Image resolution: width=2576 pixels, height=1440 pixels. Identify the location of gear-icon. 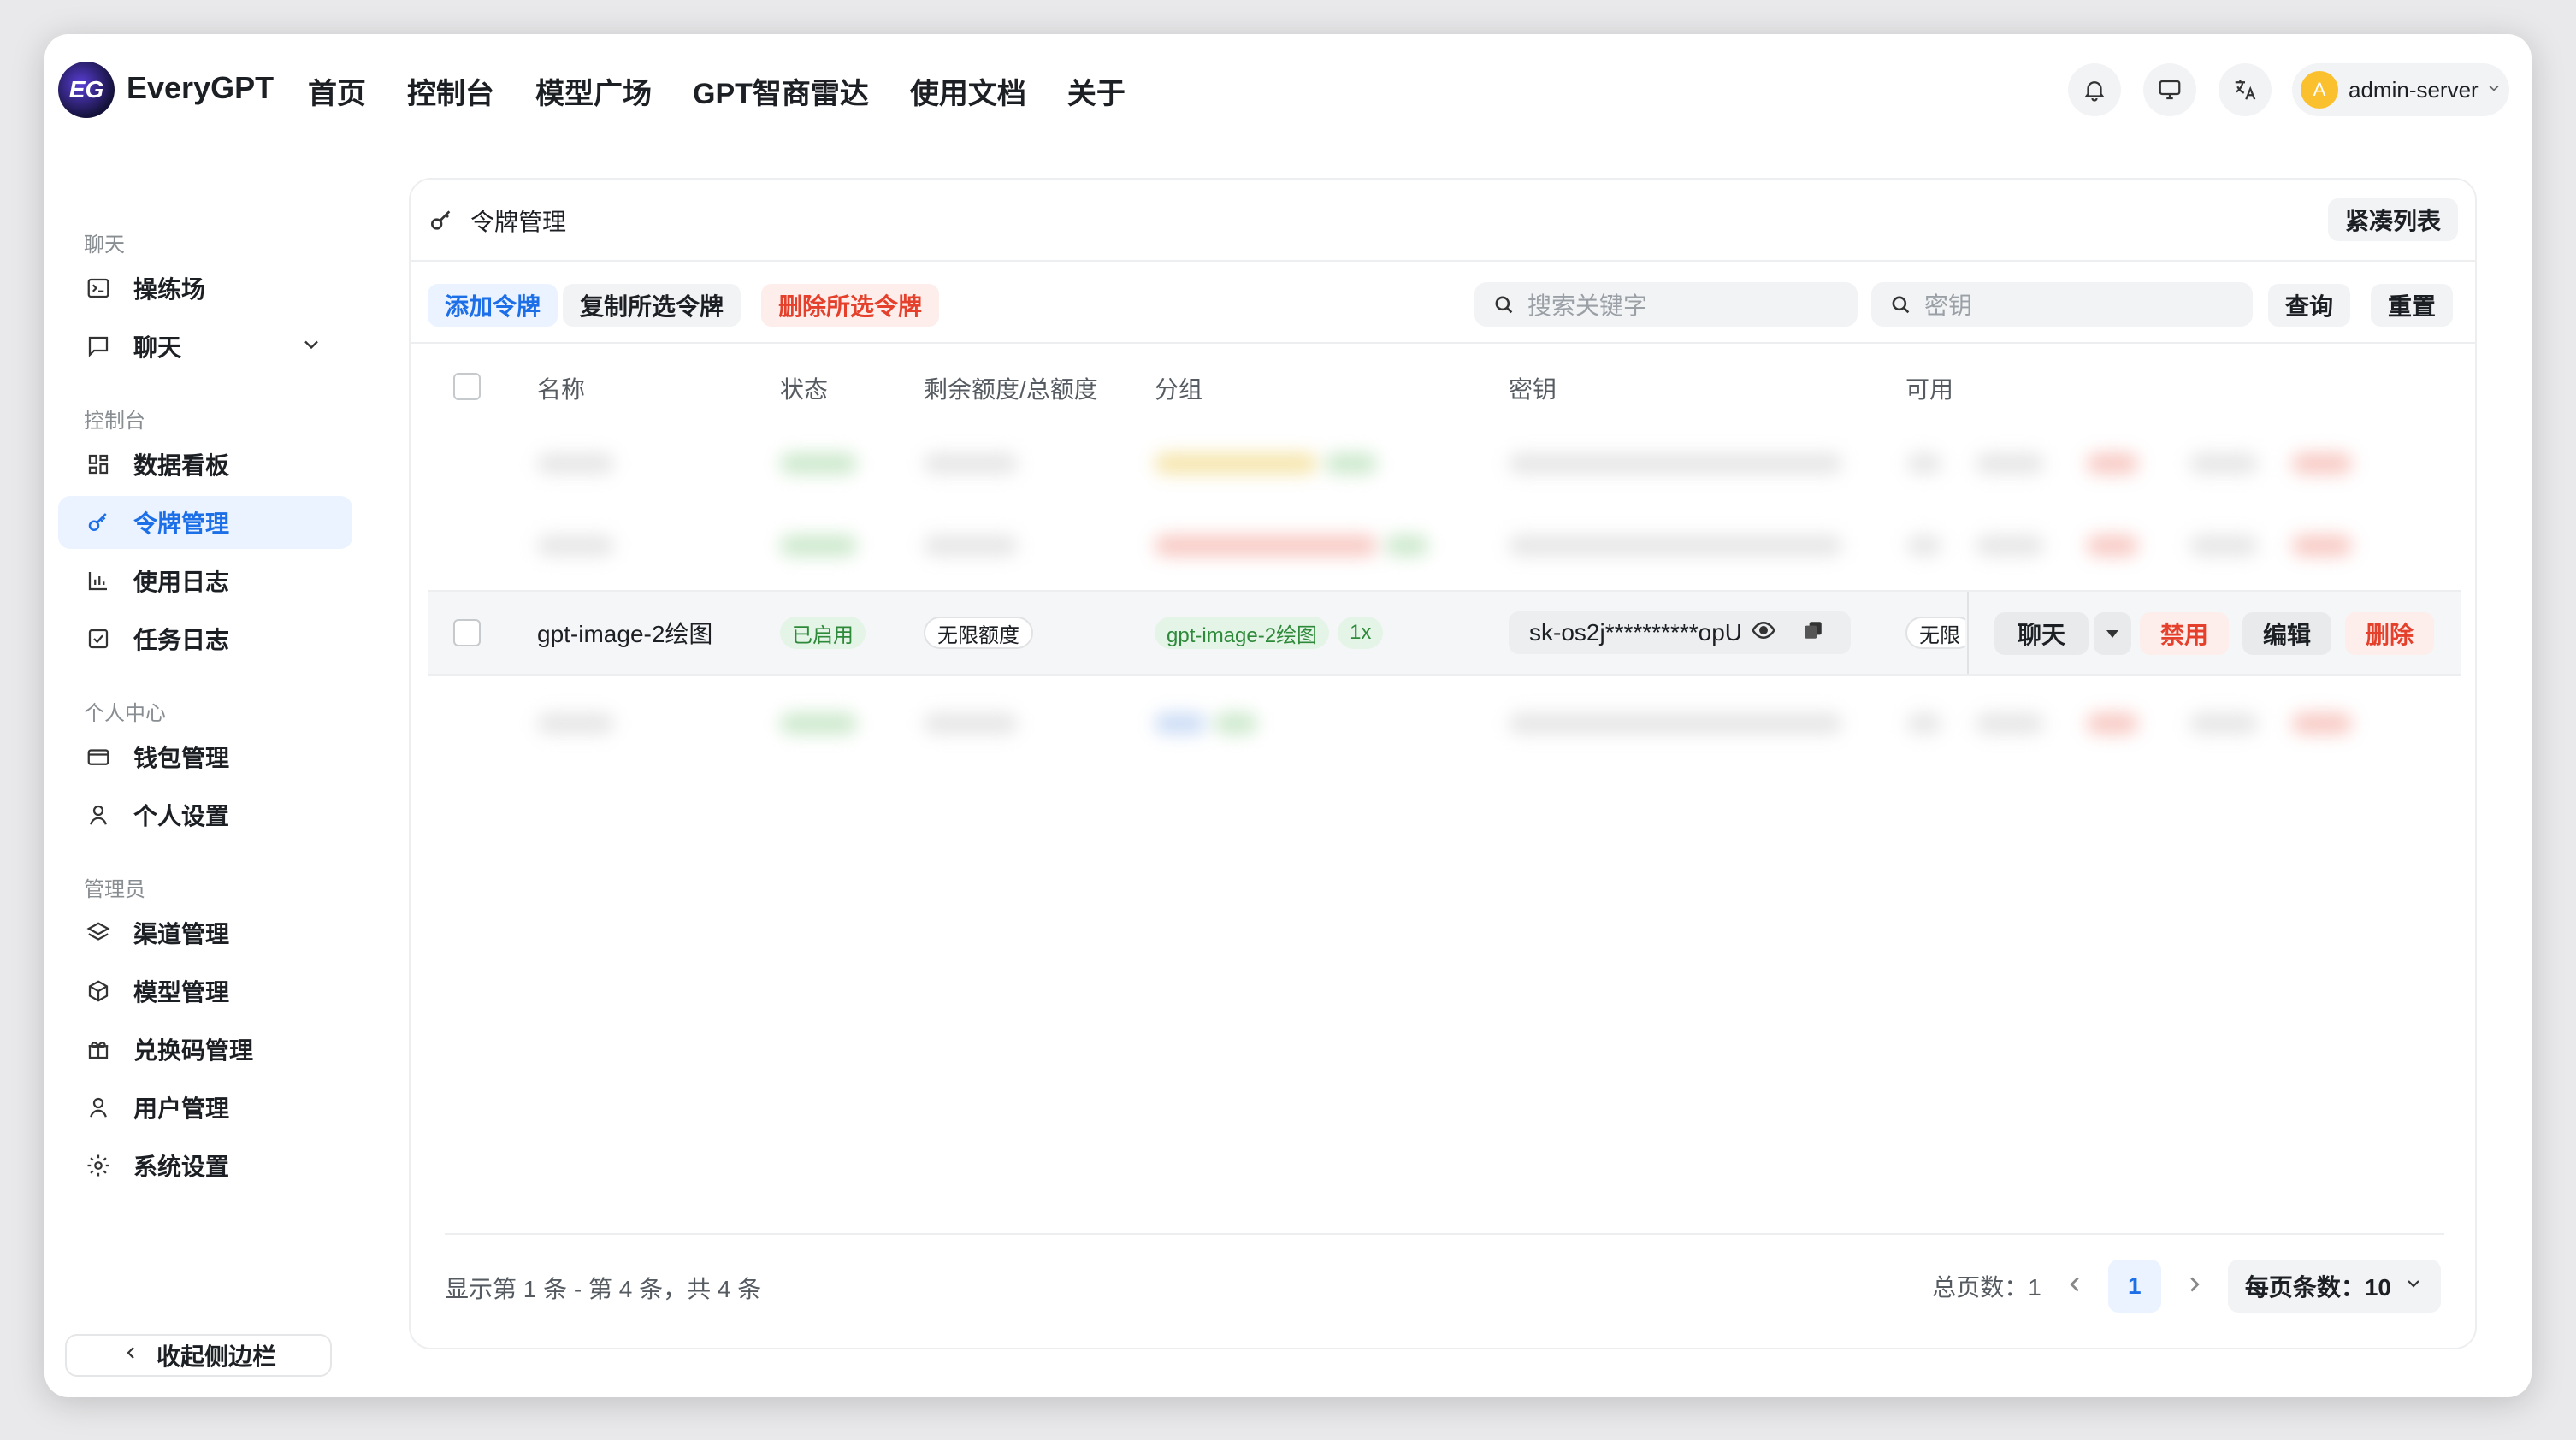
(98, 1165).